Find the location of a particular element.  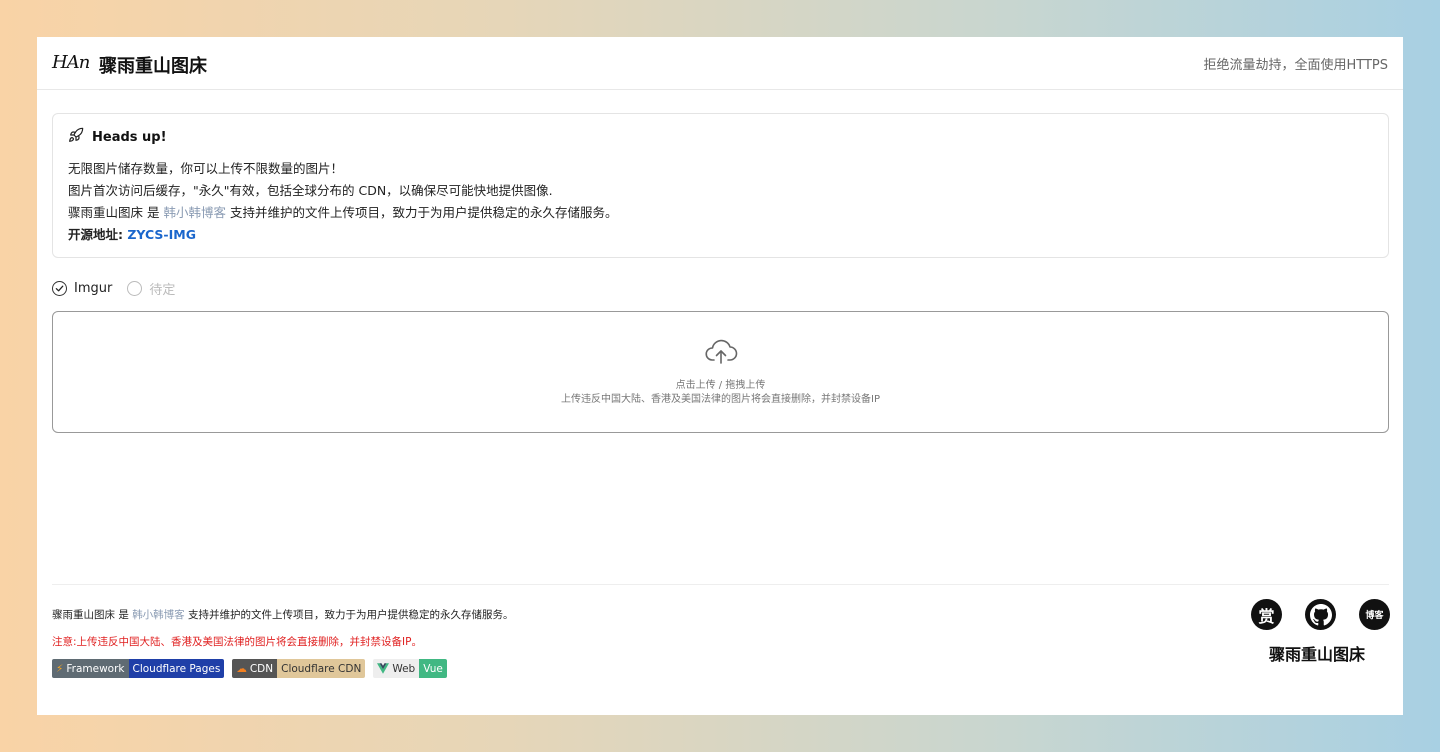

radio-unchecked-icon is located at coordinates (135, 288).